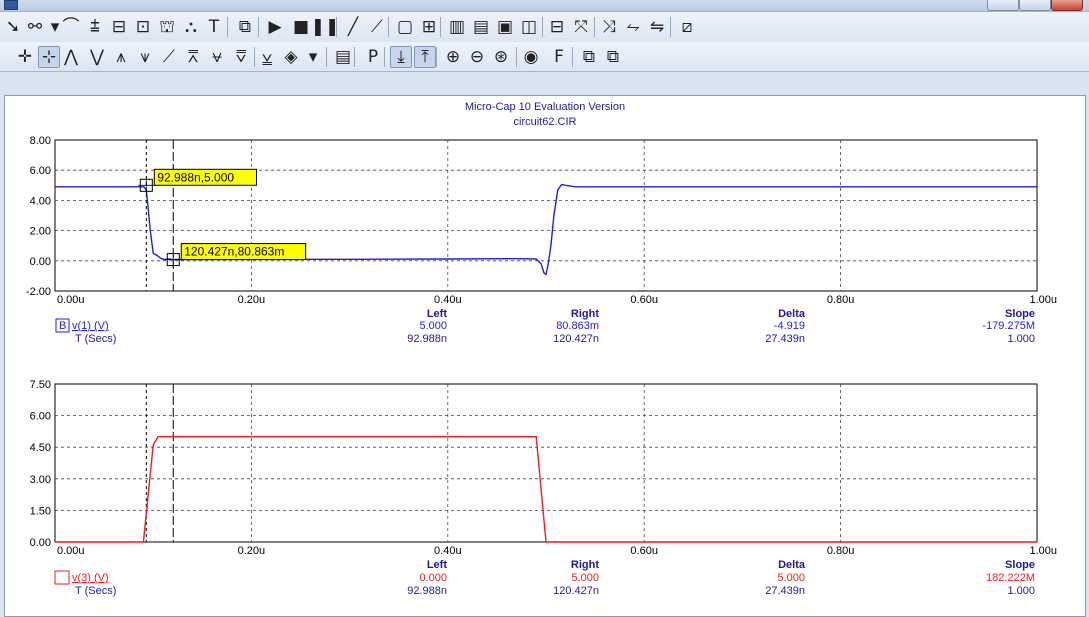 The width and height of the screenshot is (1089, 617). What do you see at coordinates (40, 511) in the screenshot?
I see `y-tick-label: 1.50` at bounding box center [40, 511].